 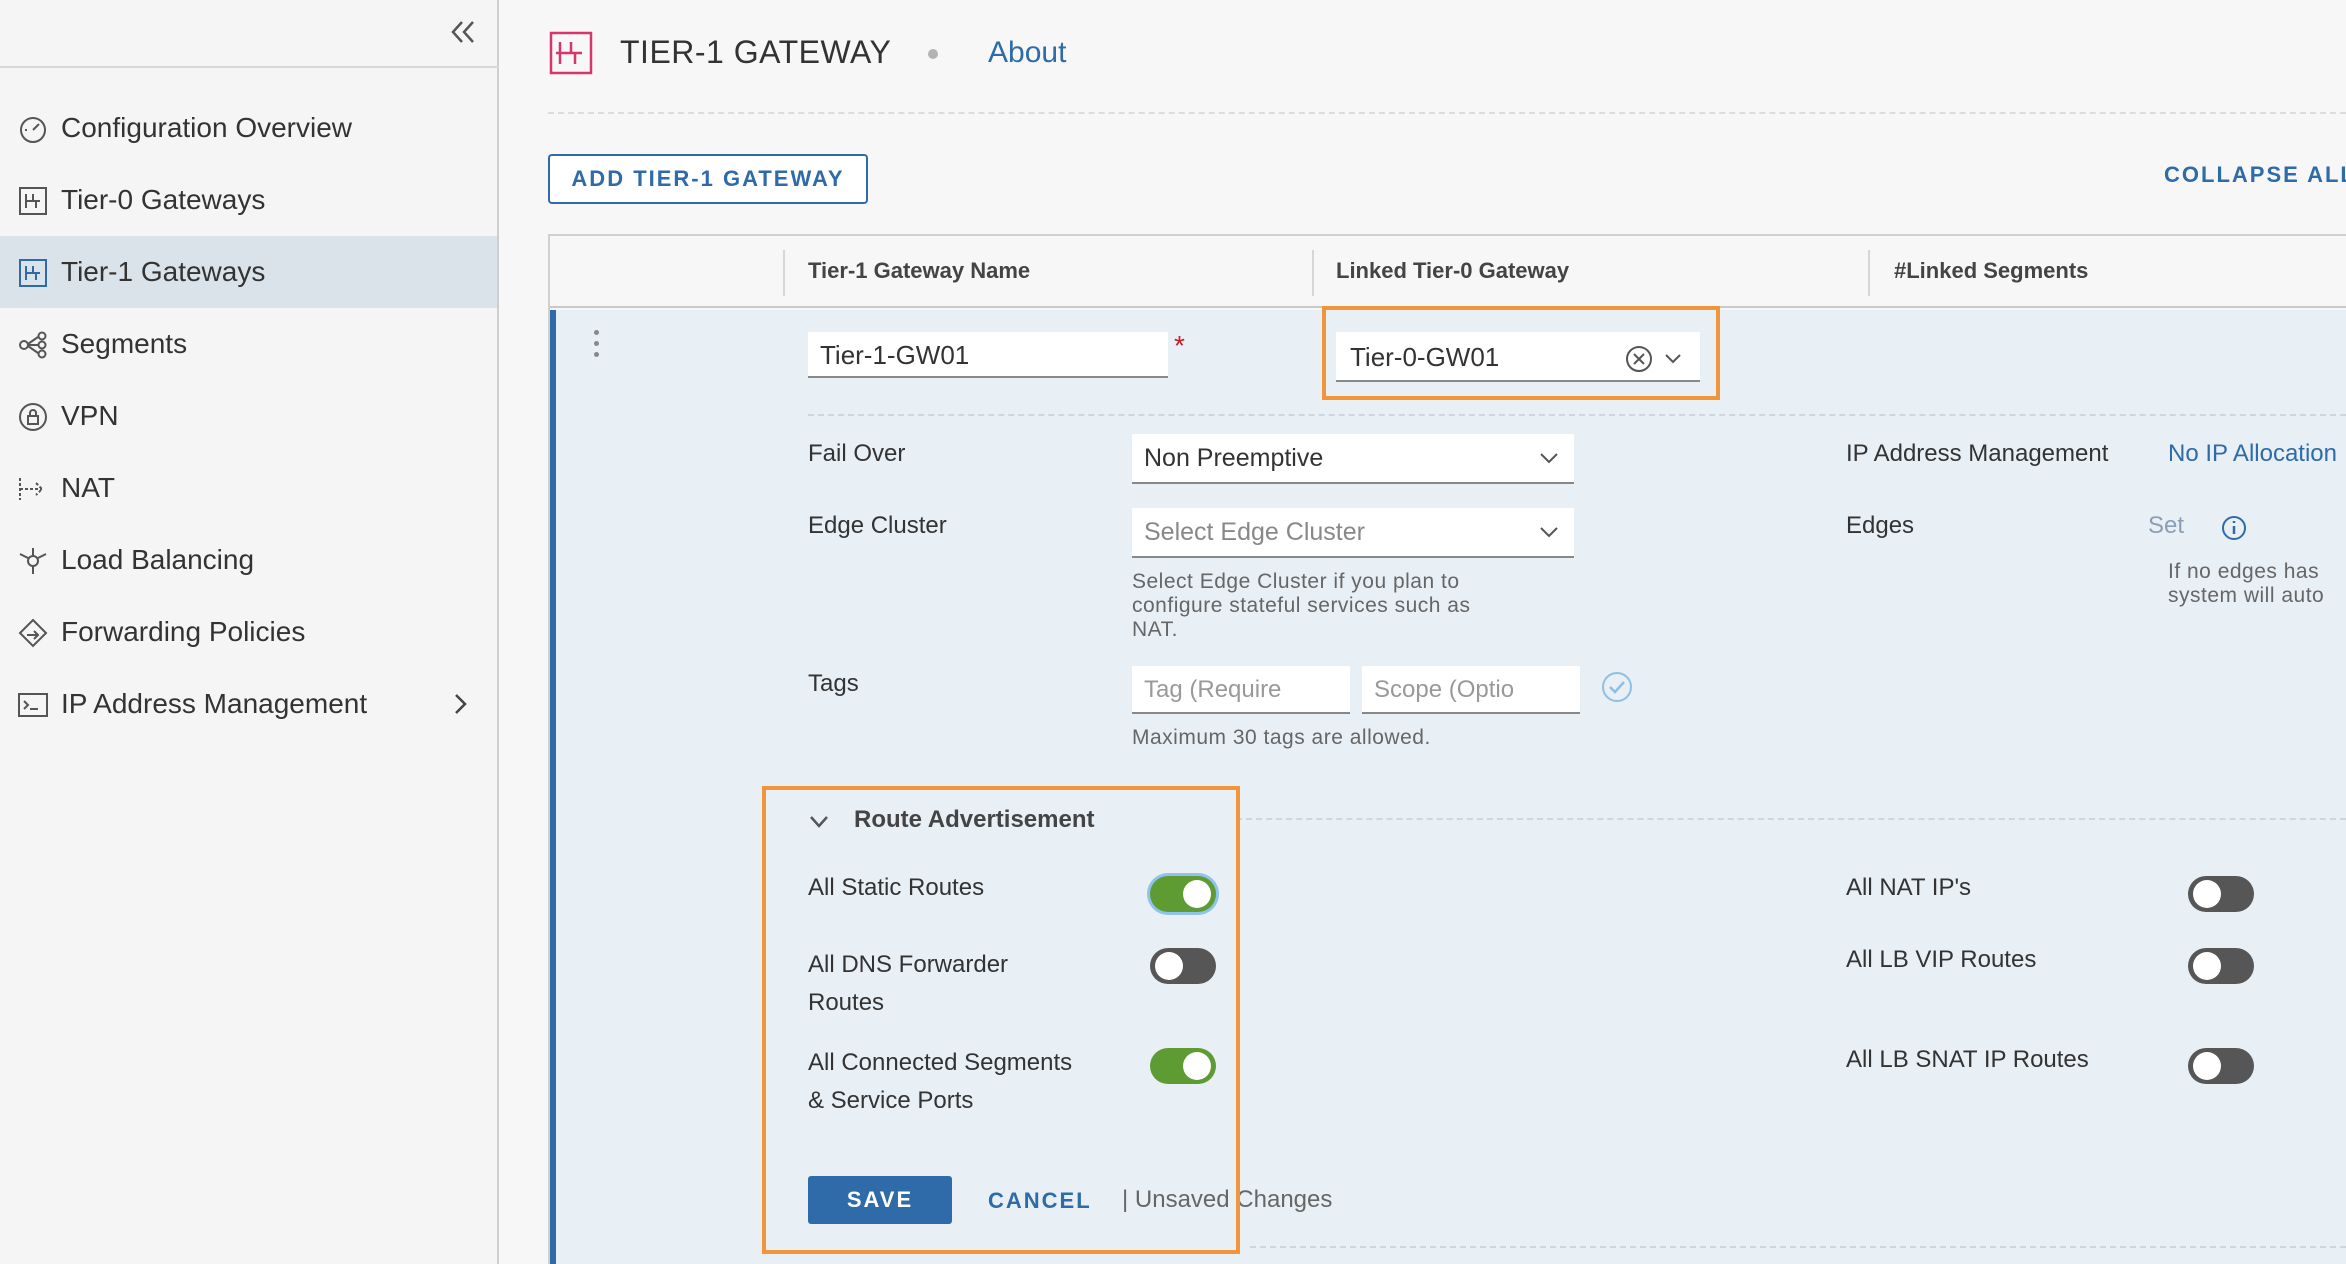 What do you see at coordinates (1281, 737) in the screenshot?
I see `tags-help: Maximum 30 tags are allowed.` at bounding box center [1281, 737].